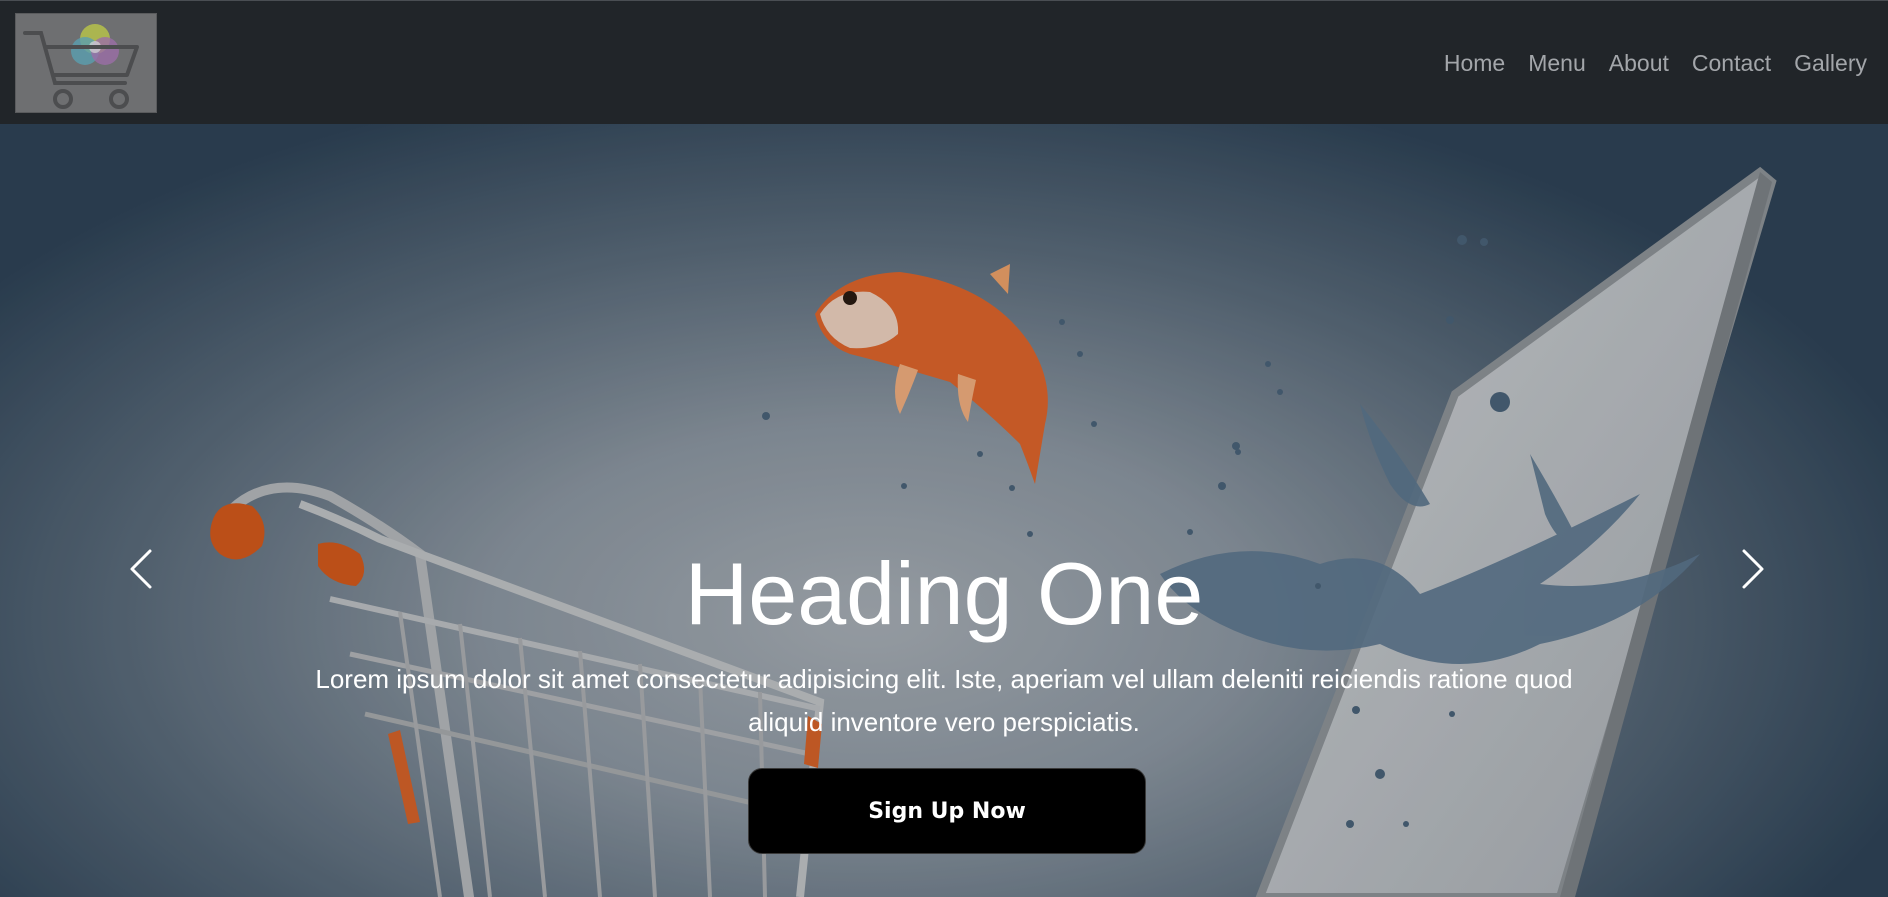 This screenshot has width=1888, height=897. I want to click on nav-link-about: About, so click(1639, 63).